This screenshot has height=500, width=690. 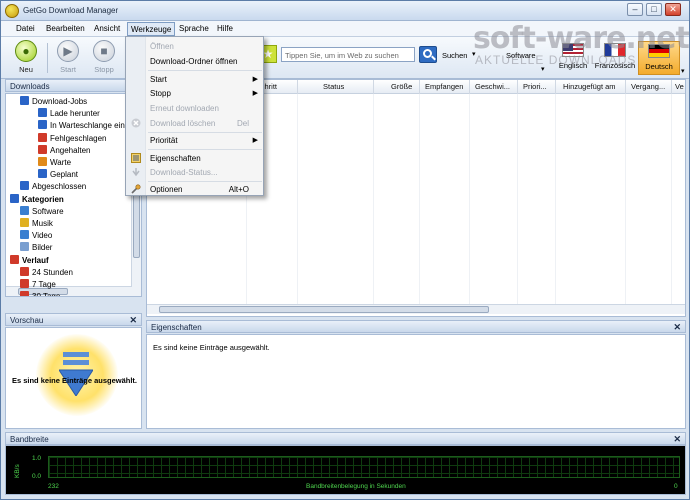 I want to click on tree-item-bilder: Bilder, so click(x=36, y=248).